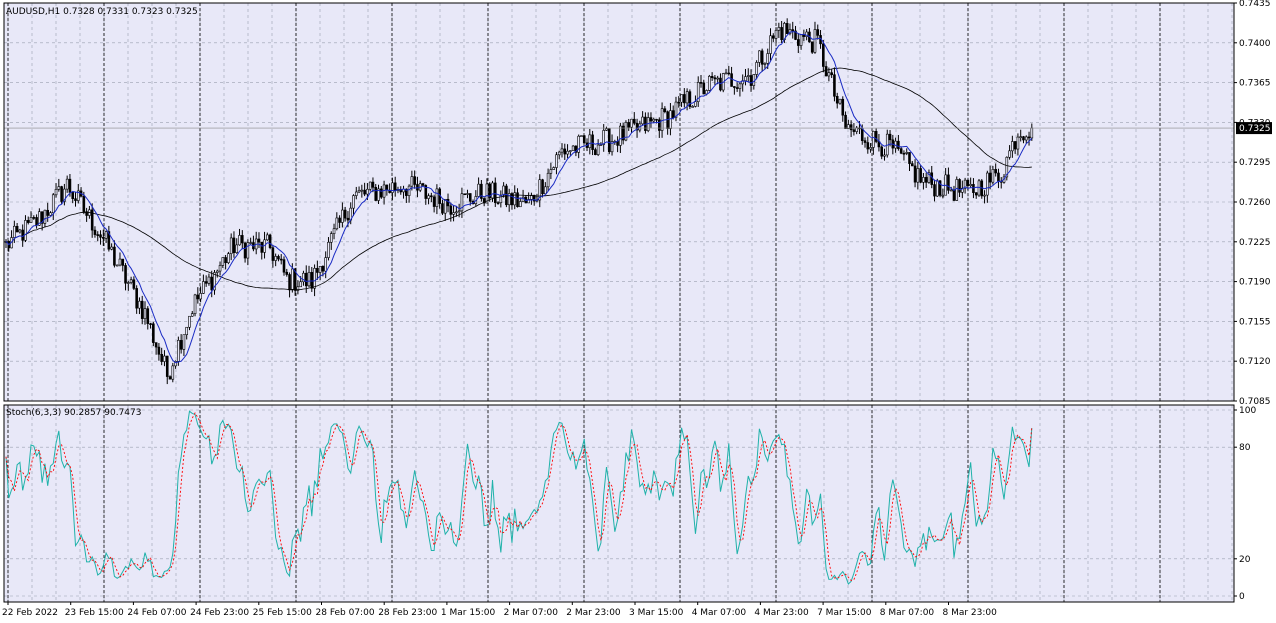 The image size is (1276, 623). I want to click on time-axis-label: 28 Feb 23:00, so click(407, 613).